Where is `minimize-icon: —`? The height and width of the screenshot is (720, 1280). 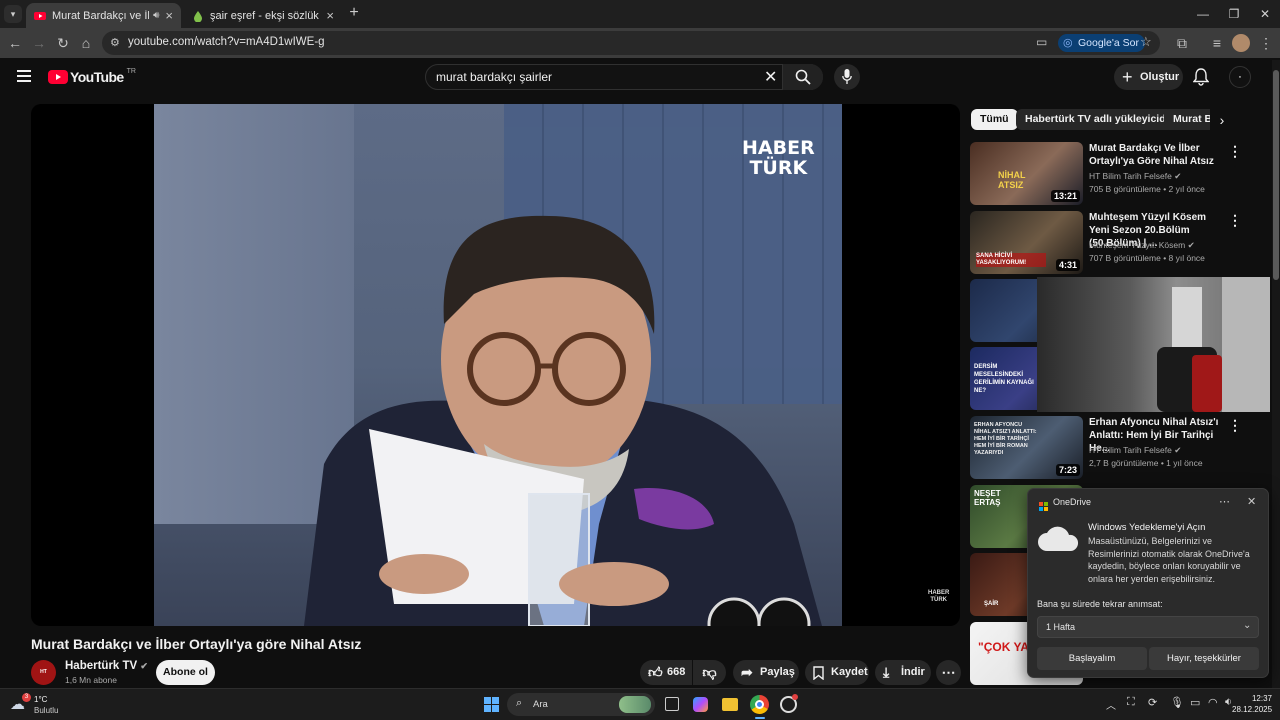 minimize-icon: — is located at coordinates (1203, 14).